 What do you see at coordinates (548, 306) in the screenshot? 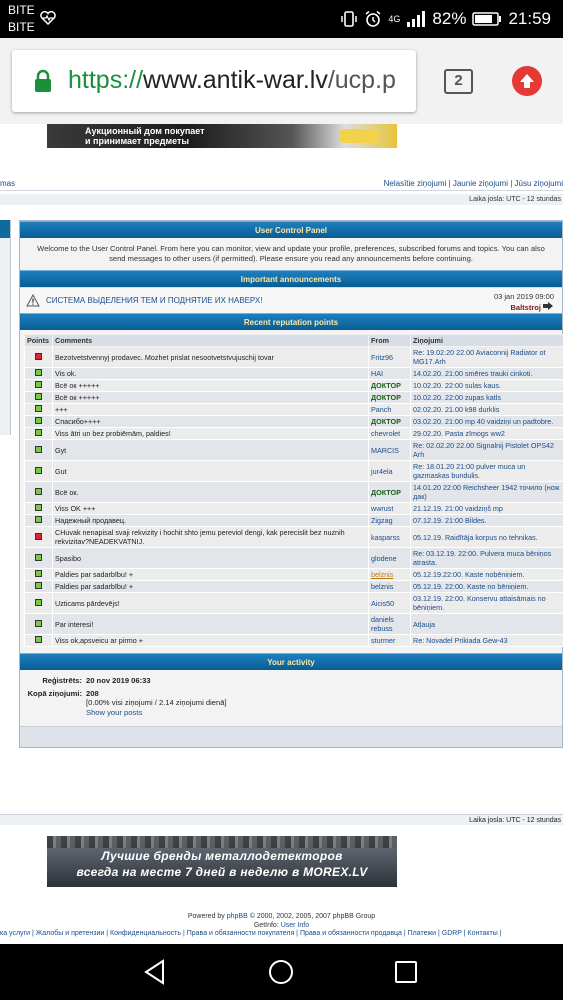
I see `go-to-post-icon` at bounding box center [548, 306].